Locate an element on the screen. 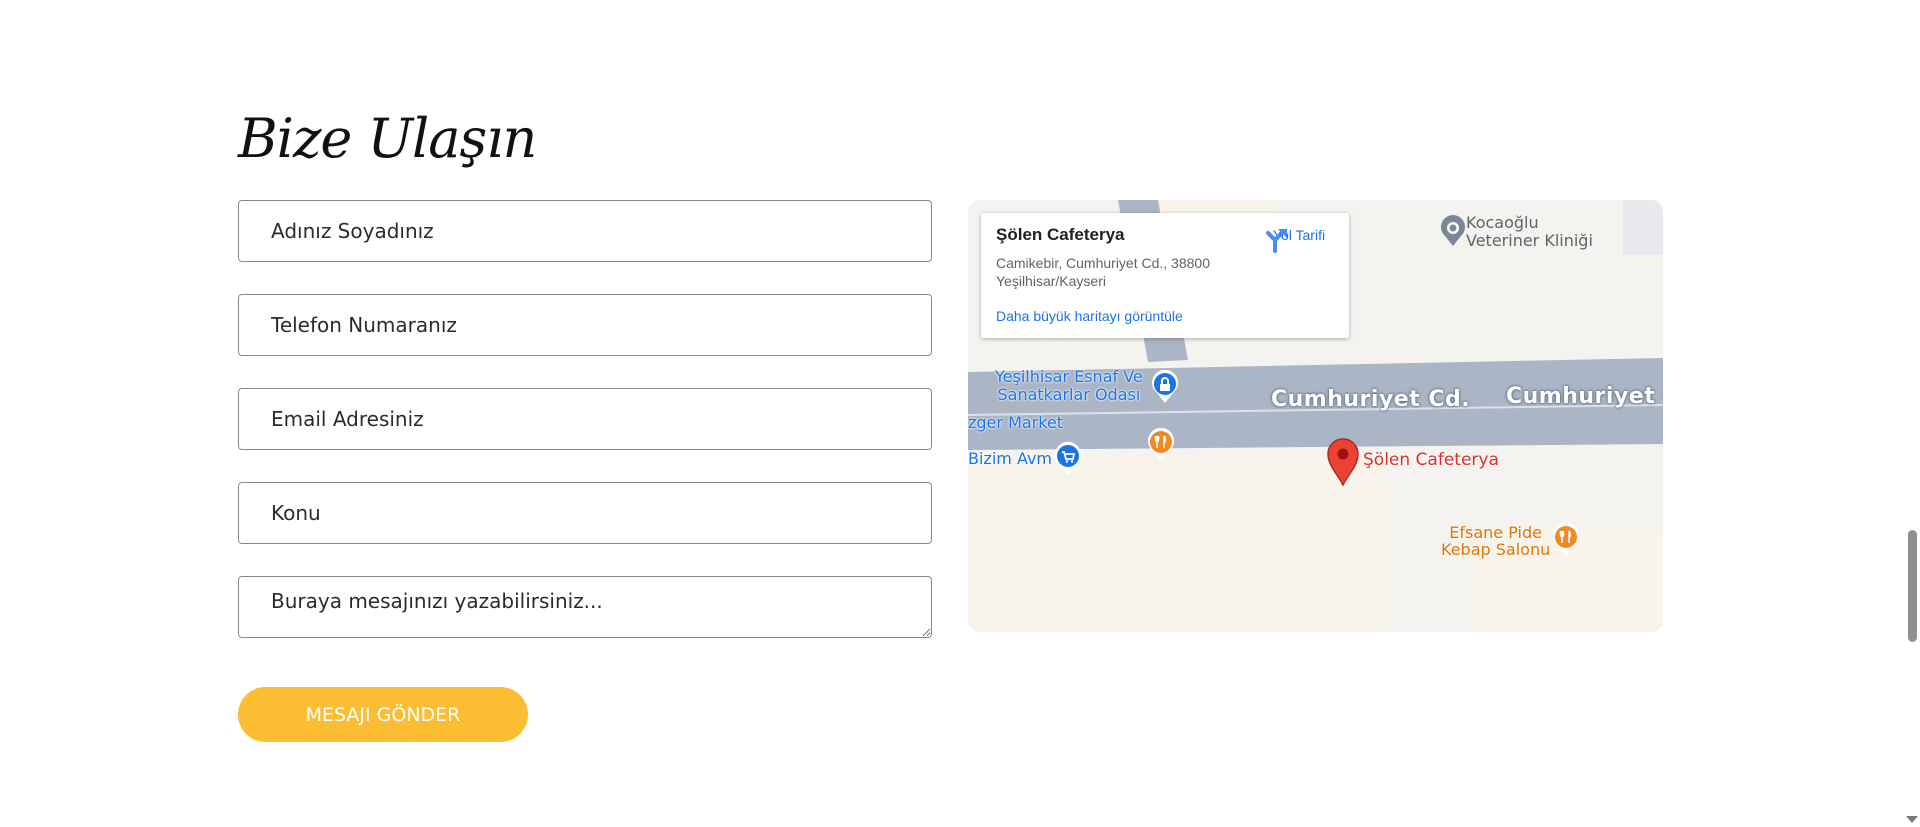  lock-icon is located at coordinates (1165, 387).